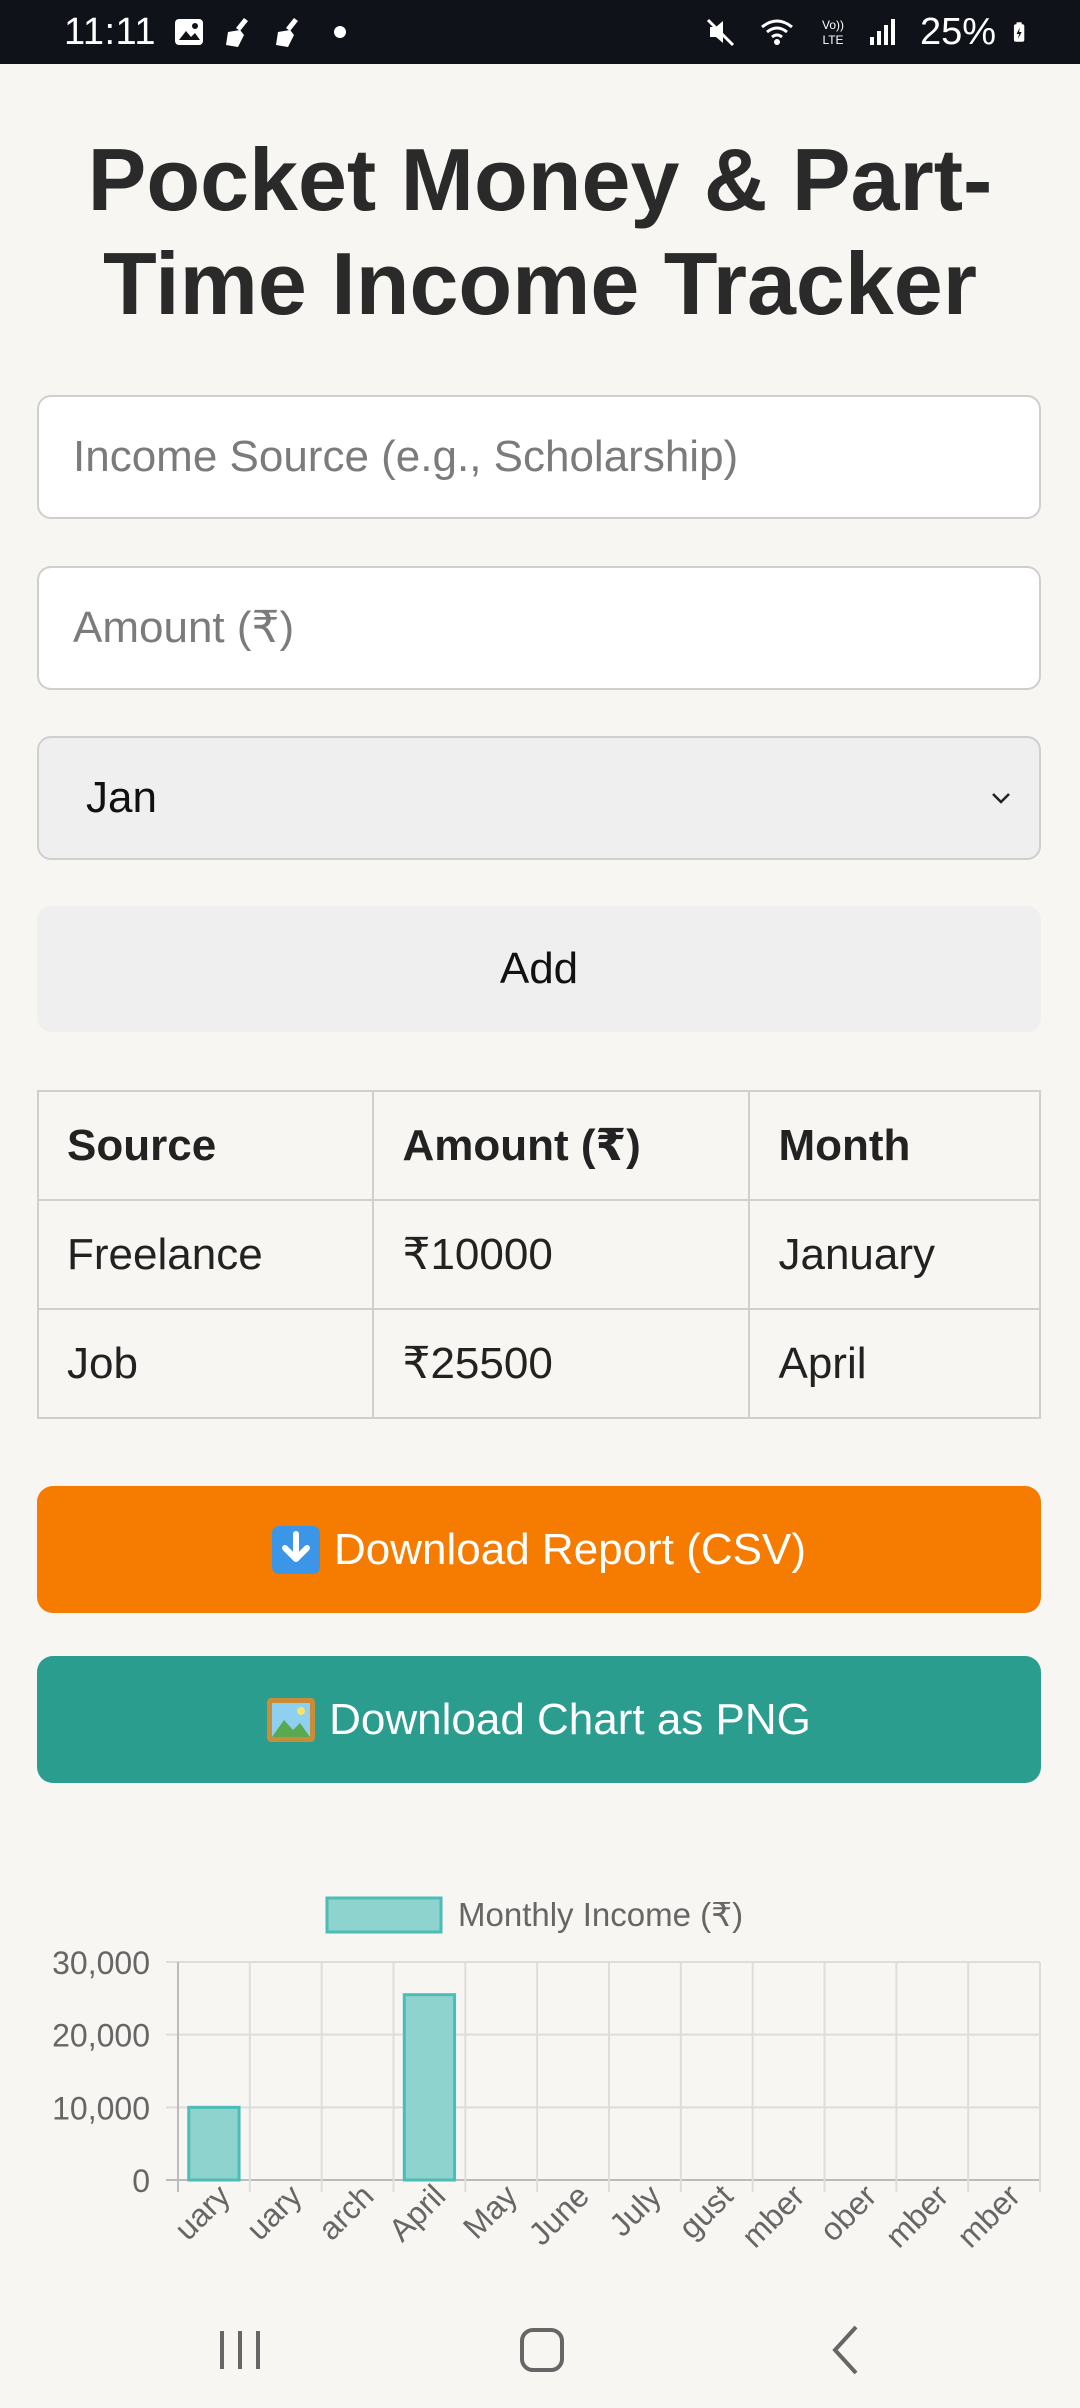 Image resolution: width=1080 pixels, height=2408 pixels. Describe the element at coordinates (141, 2181) in the screenshot. I see `y-tick-label: 0` at that location.